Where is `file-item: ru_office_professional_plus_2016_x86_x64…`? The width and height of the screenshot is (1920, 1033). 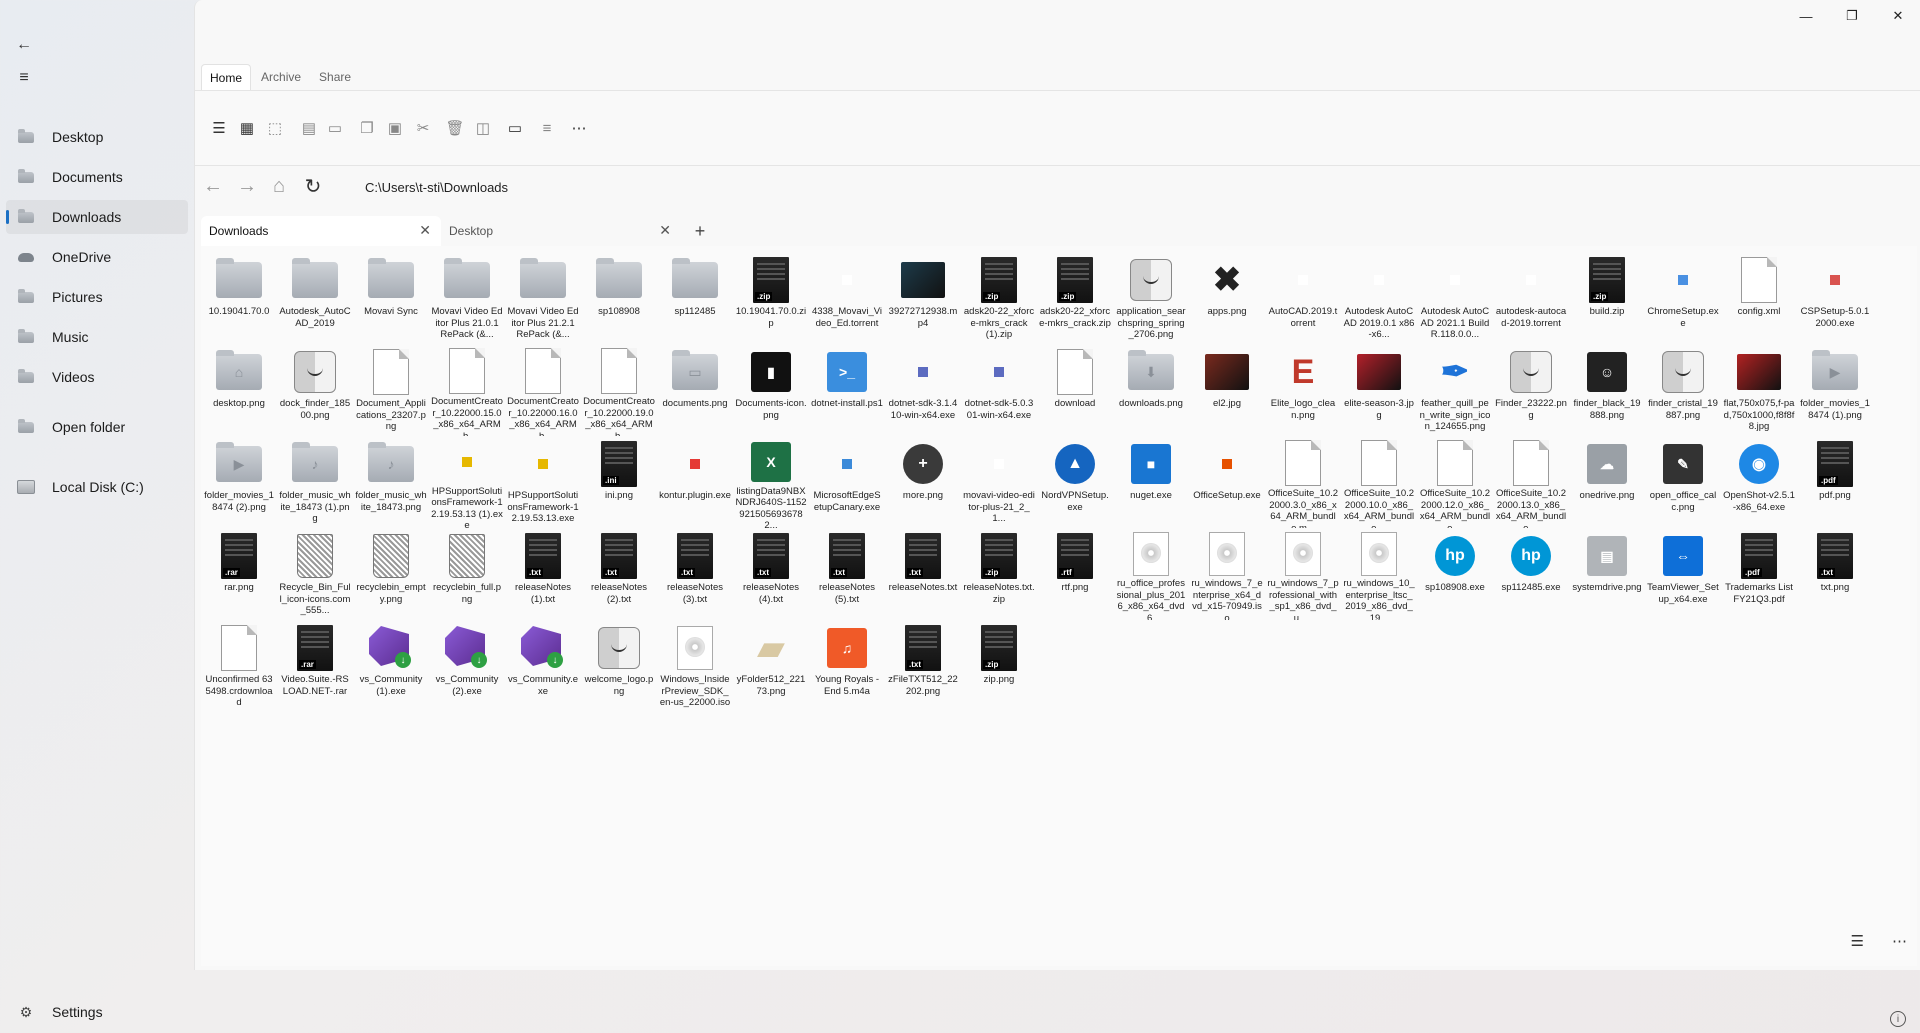 file-item: ru_office_professional_plus_2016_x86_x64… is located at coordinates (1151, 574).